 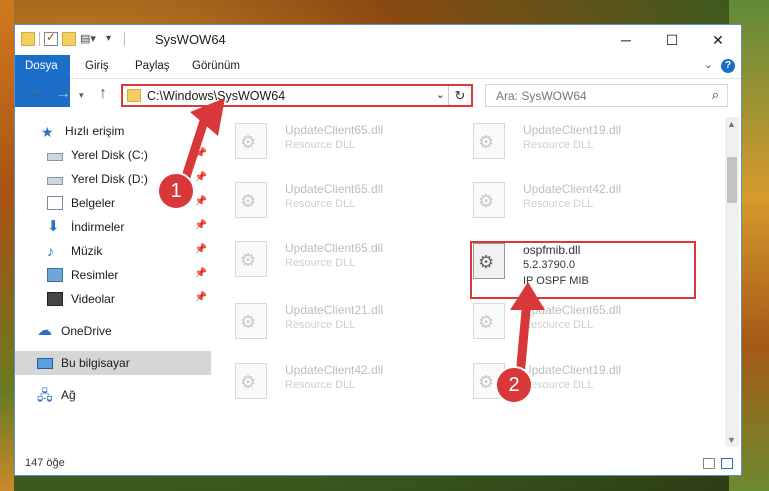 What do you see at coordinates (35, 94) in the screenshot?
I see `back-arrow-icon: ←` at bounding box center [35, 94].